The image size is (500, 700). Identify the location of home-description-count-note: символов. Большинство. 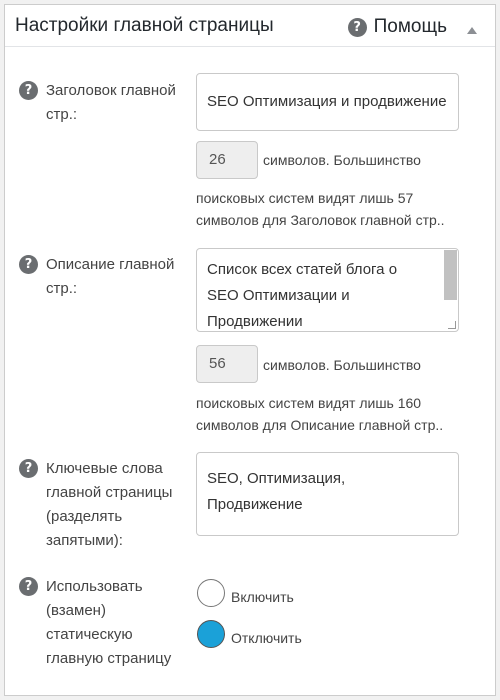
(342, 365).